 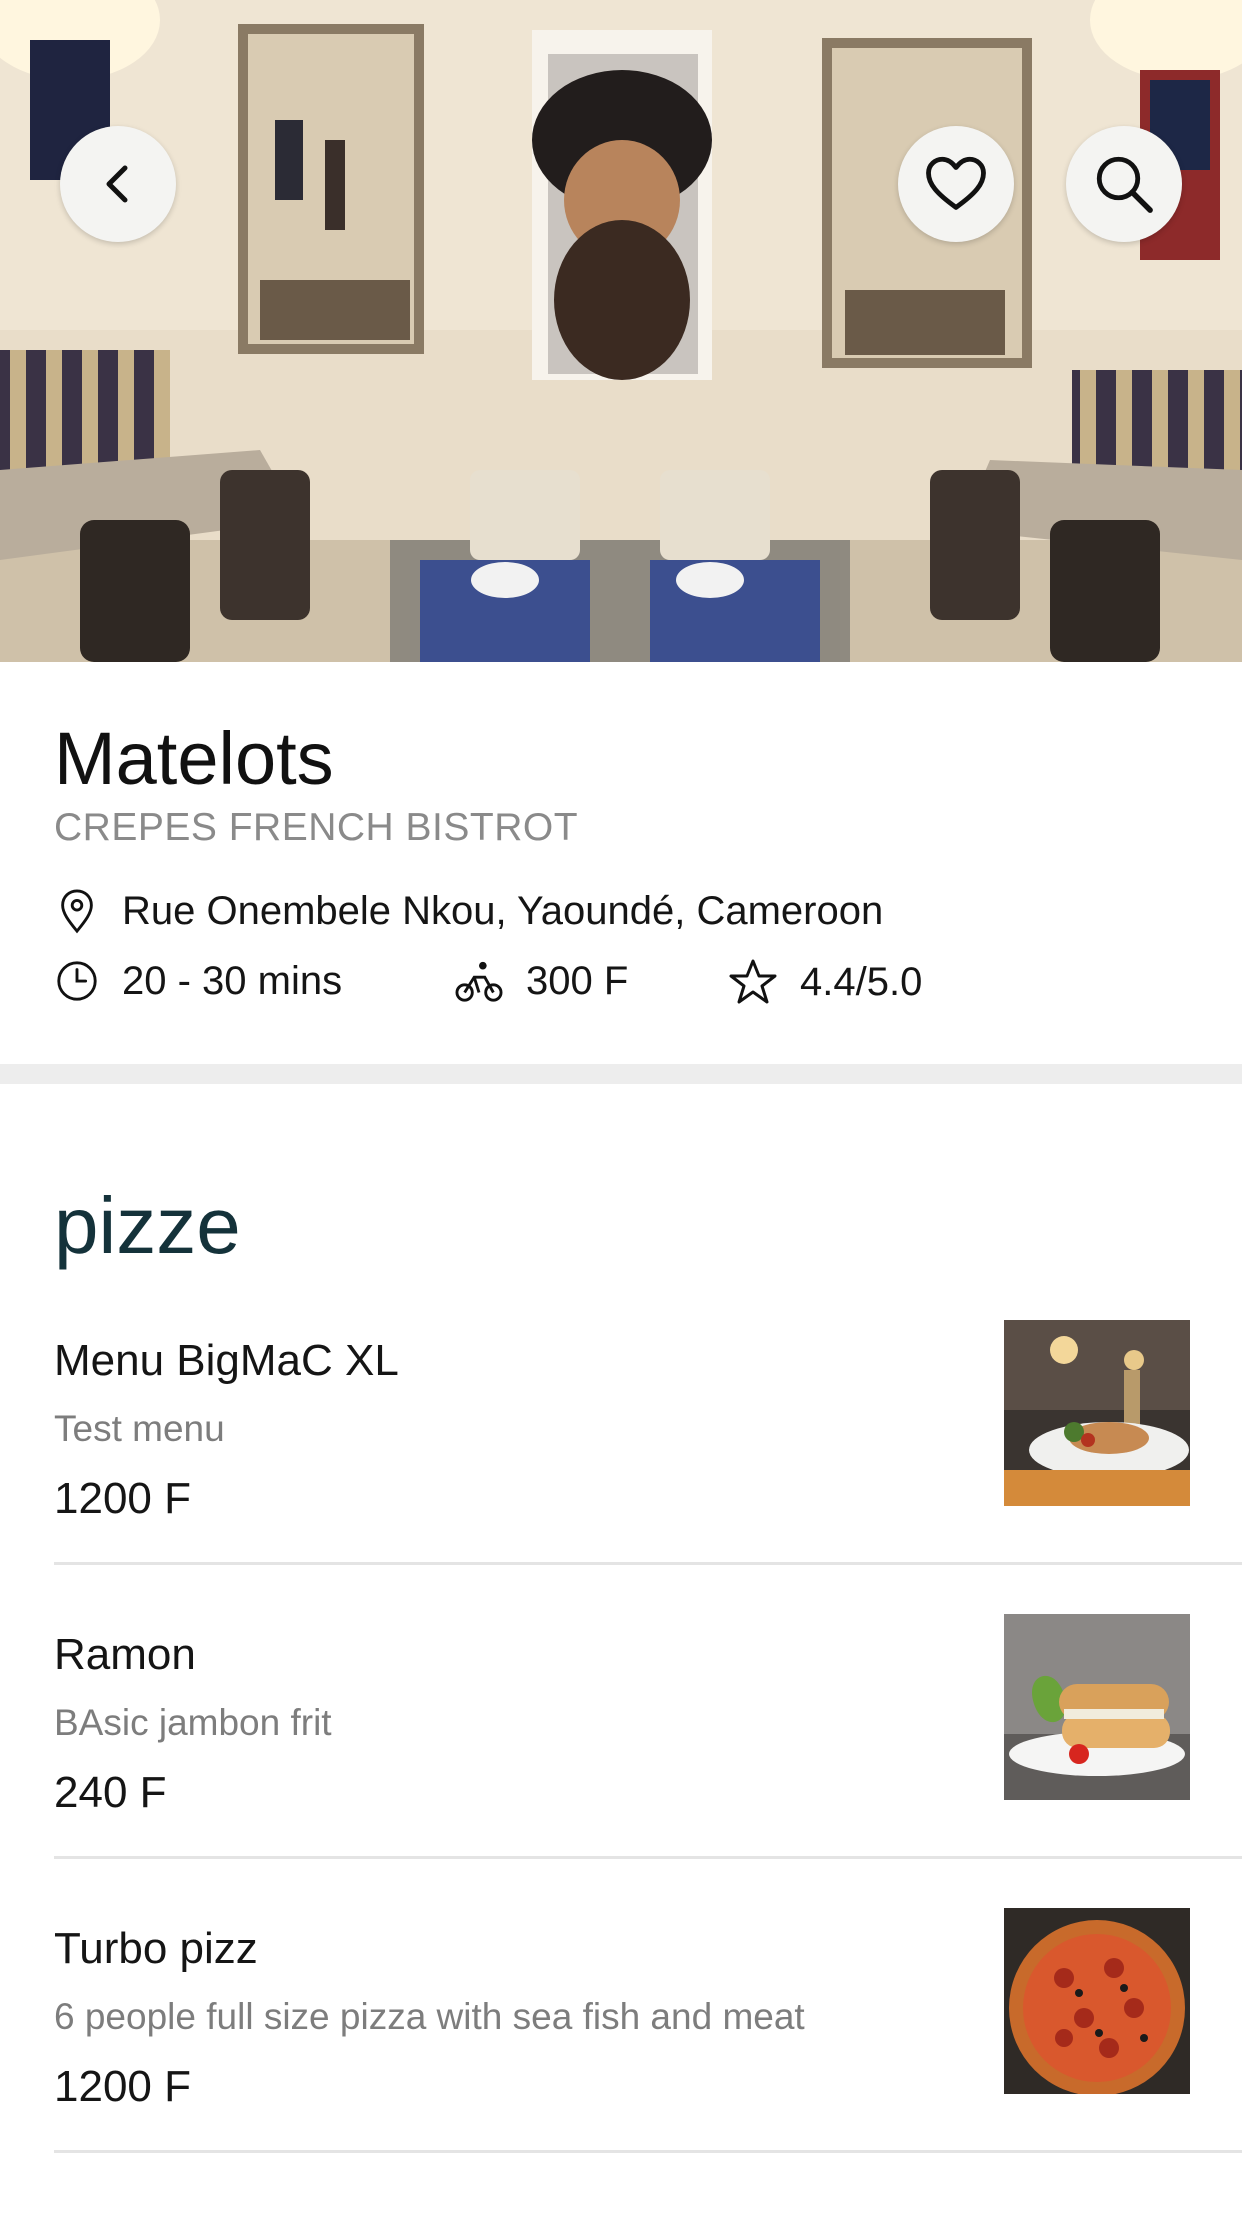 What do you see at coordinates (194, 758) in the screenshot?
I see `restaurant-name: Matelots` at bounding box center [194, 758].